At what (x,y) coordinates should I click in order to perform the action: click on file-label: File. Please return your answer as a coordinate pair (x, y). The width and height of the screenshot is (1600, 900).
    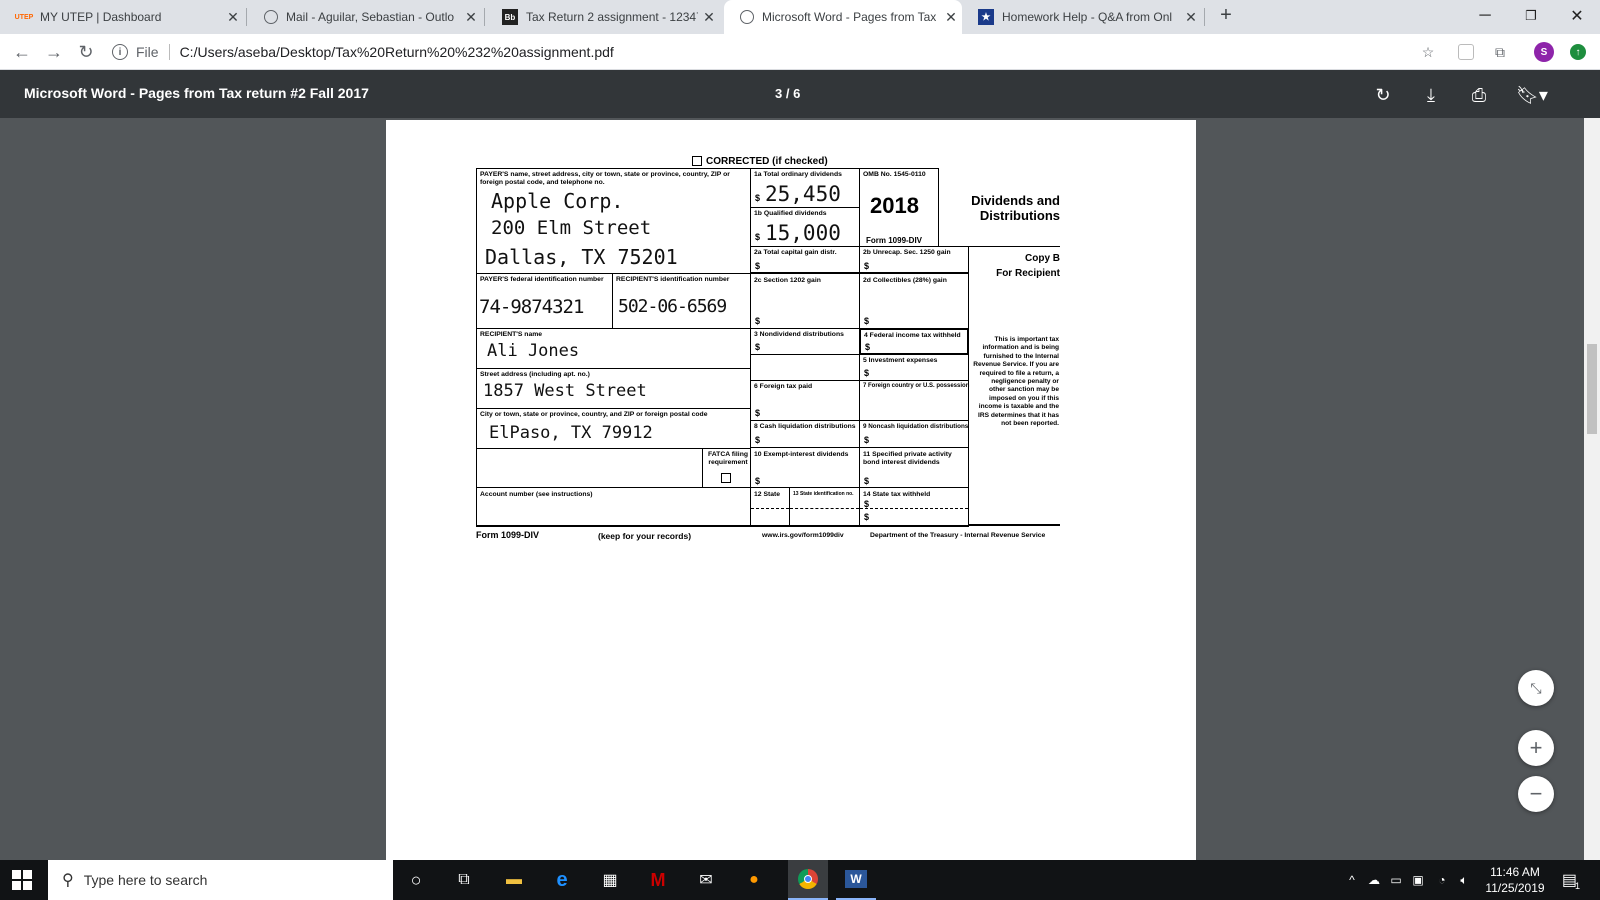
    Looking at the image, I should click on (147, 52).